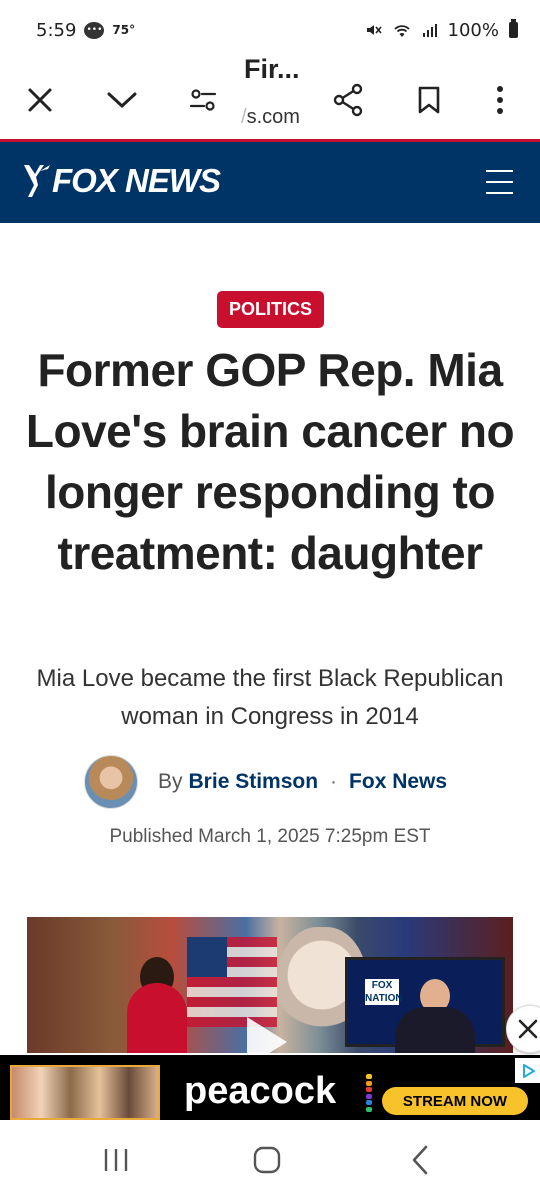 Image resolution: width=540 pixels, height=1200 pixels. I want to click on mute-icon, so click(374, 30).